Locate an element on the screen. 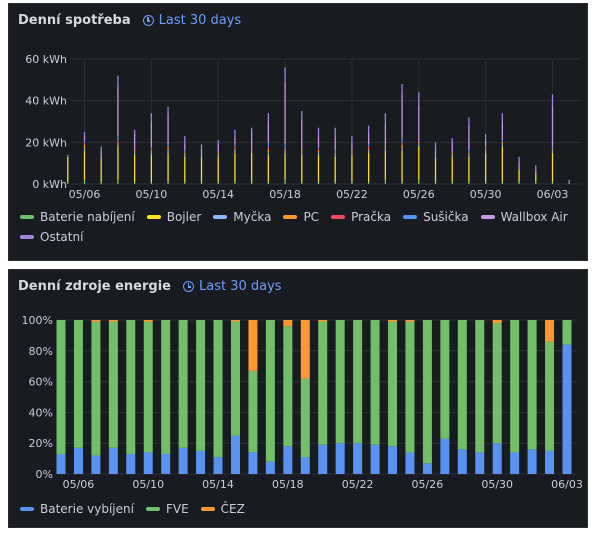 The height and width of the screenshot is (537, 594). legend-item: Wallbox Air is located at coordinates (524, 217).